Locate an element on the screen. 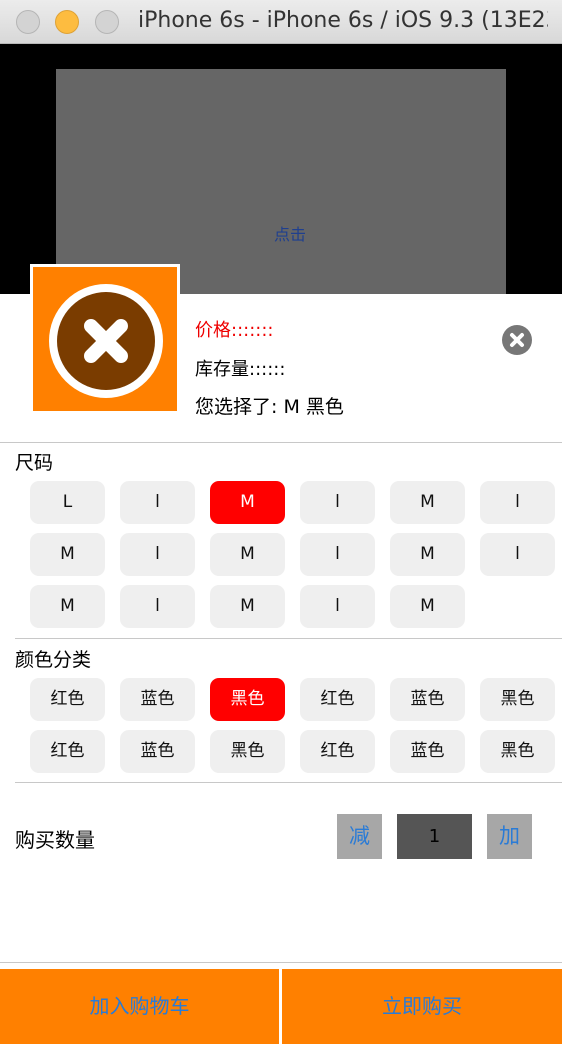 The width and height of the screenshot is (562, 1044). close-icon is located at coordinates (517, 340).